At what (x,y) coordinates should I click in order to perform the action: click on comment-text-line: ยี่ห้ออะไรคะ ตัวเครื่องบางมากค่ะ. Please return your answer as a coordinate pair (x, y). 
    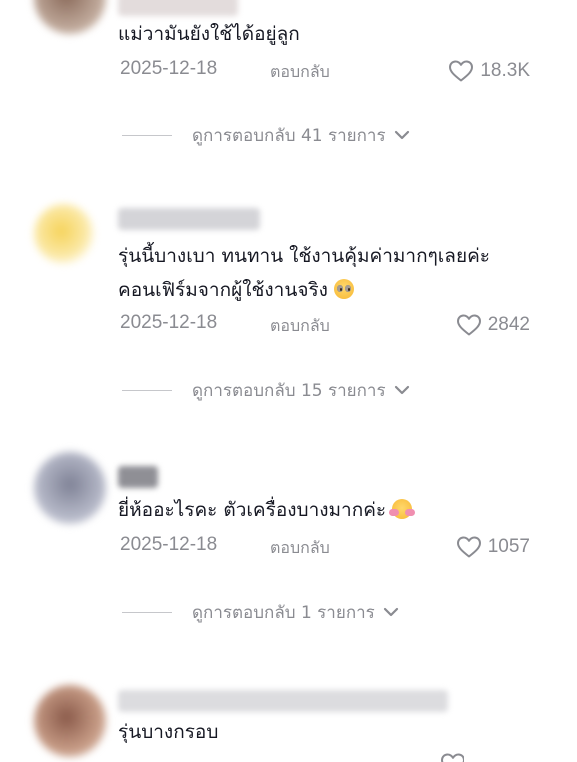
    Looking at the image, I should click on (267, 510).